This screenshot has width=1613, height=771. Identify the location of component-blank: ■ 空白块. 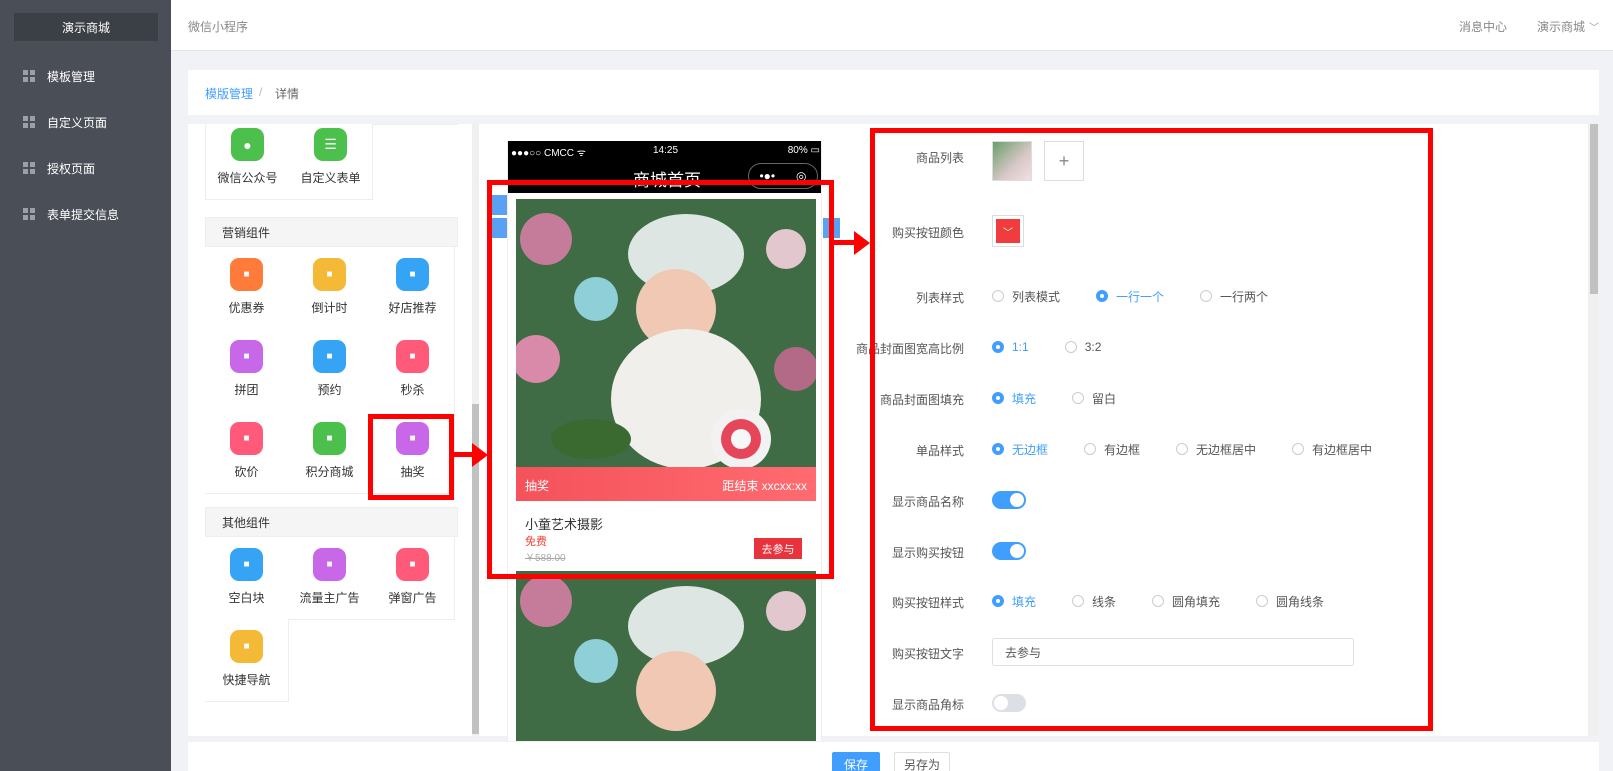
(247, 578).